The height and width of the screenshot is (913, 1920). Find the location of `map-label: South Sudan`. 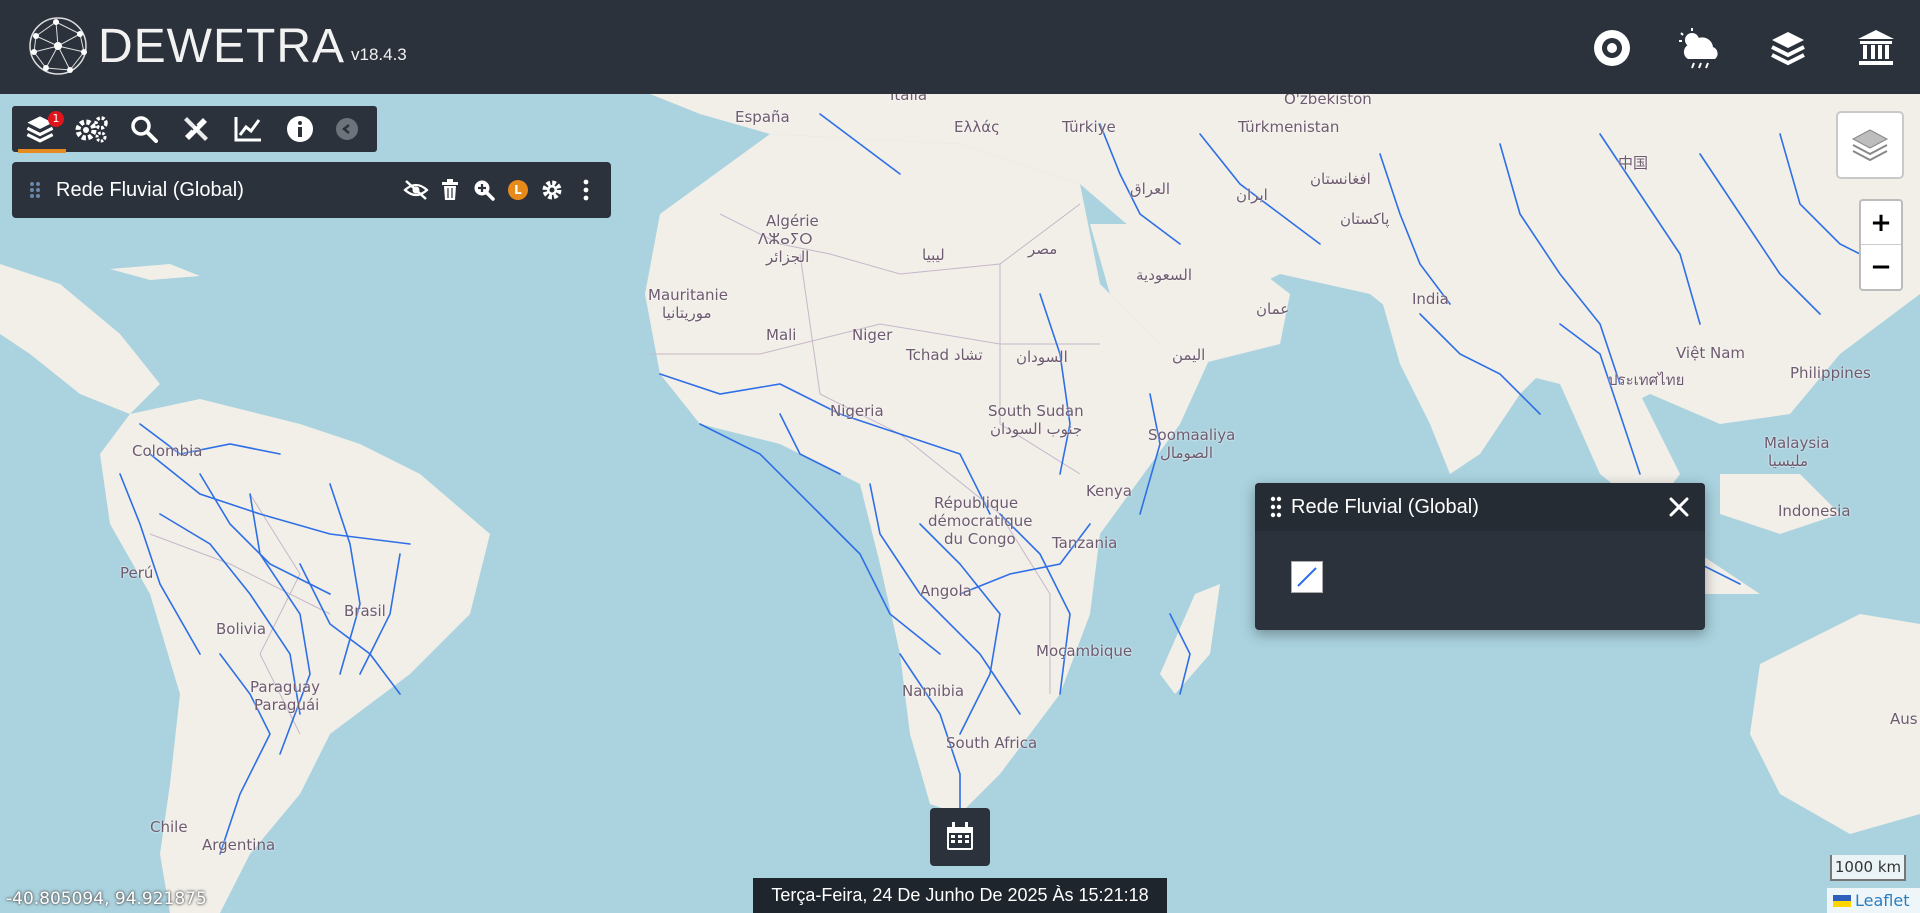

map-label: South Sudan is located at coordinates (1036, 411).